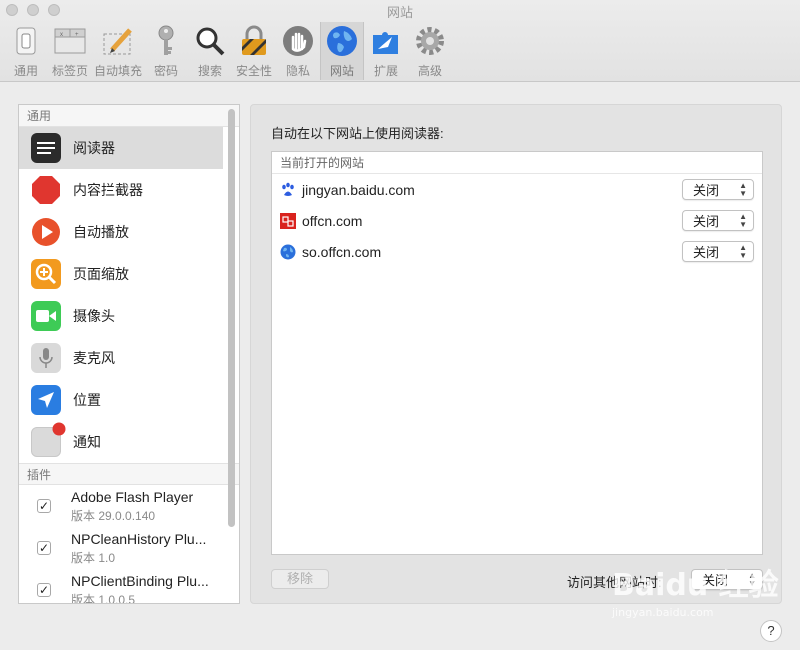 The width and height of the screenshot is (800, 650). Describe the element at coordinates (210, 41) in the screenshot. I see `magnifier-icon` at that location.